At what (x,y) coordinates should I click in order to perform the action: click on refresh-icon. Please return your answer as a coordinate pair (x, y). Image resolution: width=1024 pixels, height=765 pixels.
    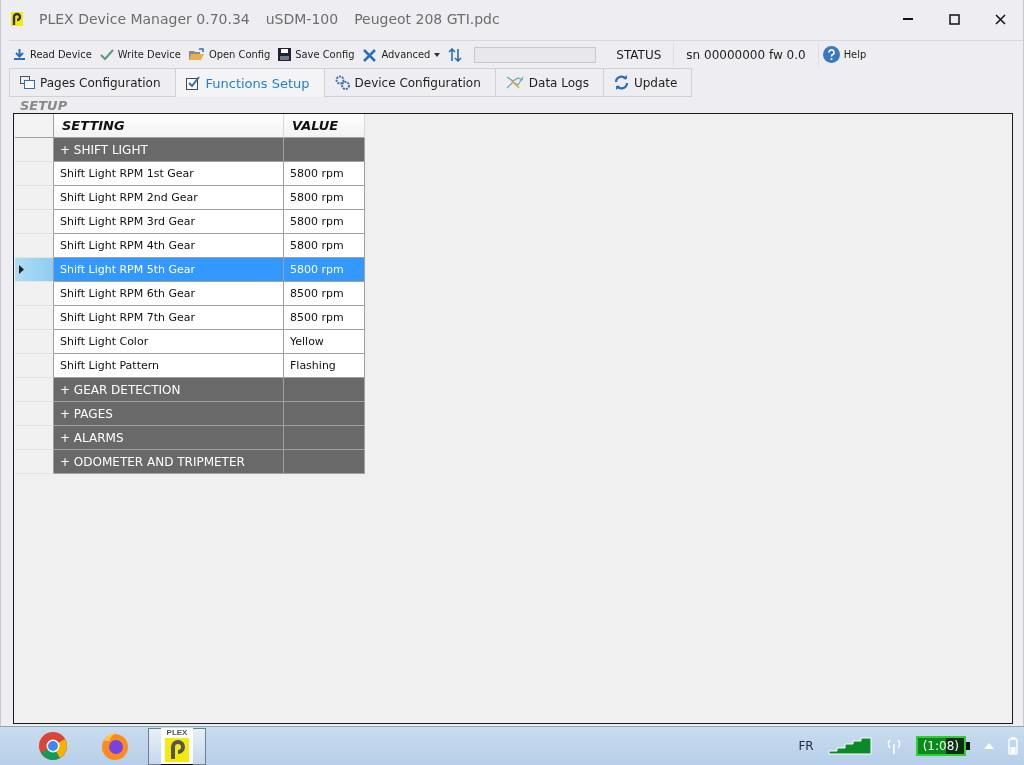
    Looking at the image, I should click on (621, 82).